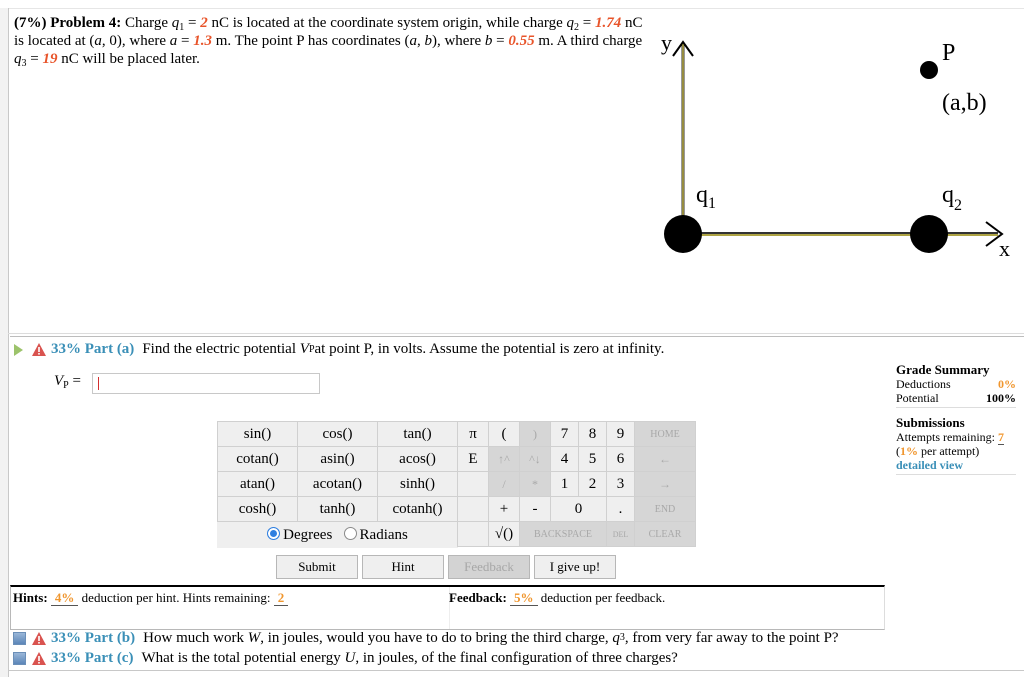 The height and width of the screenshot is (677, 1024). I want to click on problem-title: Problem 4:, so click(86, 23).